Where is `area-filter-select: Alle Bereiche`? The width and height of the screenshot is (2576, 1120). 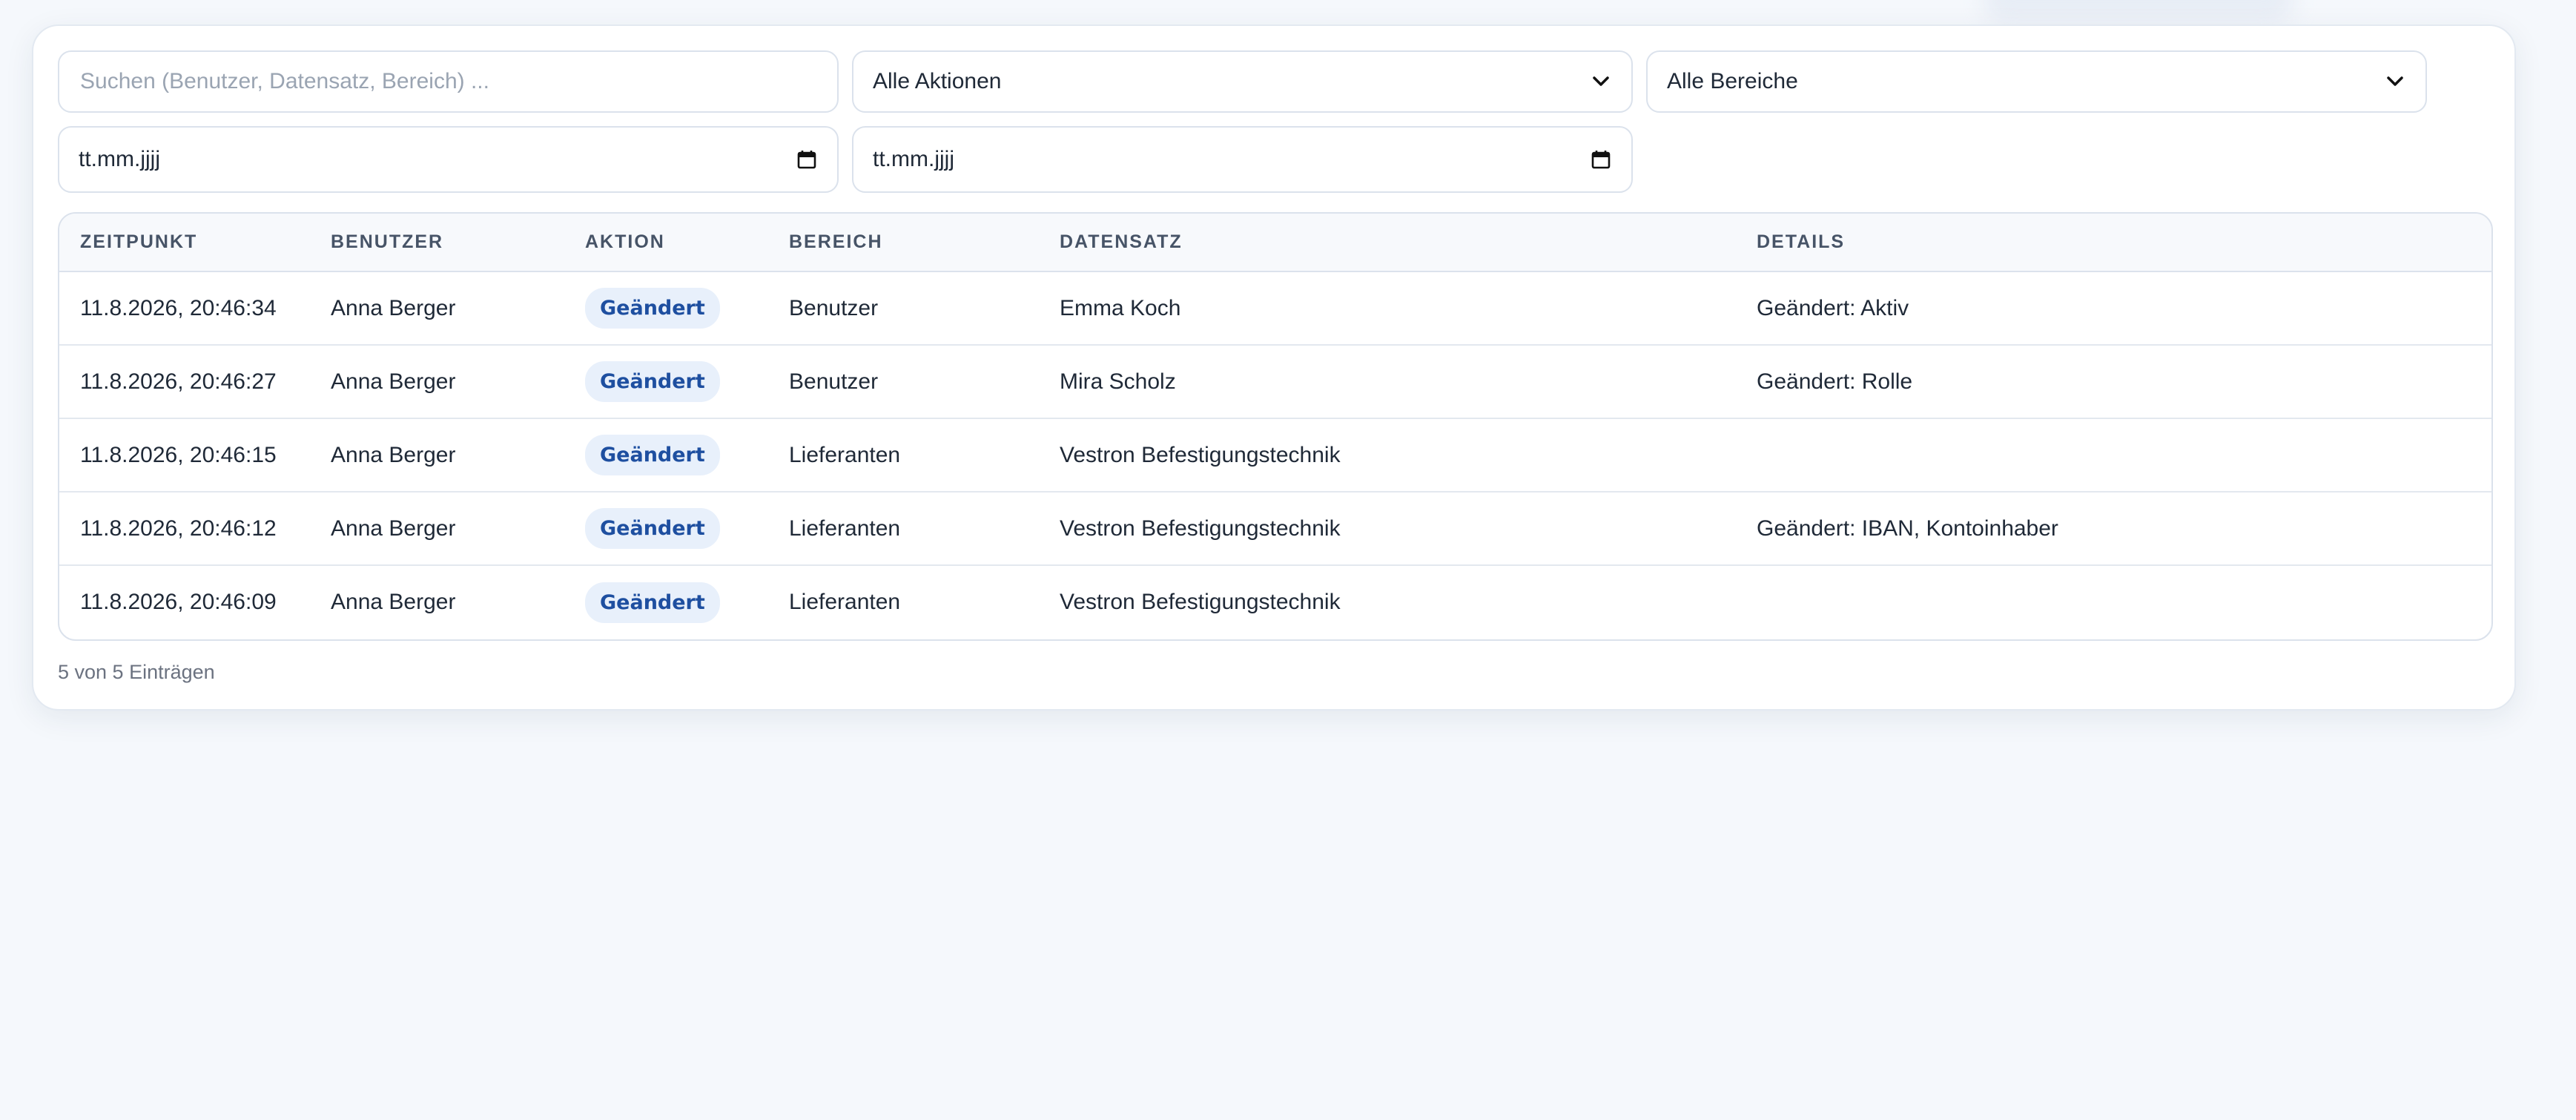 area-filter-select: Alle Bereiche is located at coordinates (2036, 81).